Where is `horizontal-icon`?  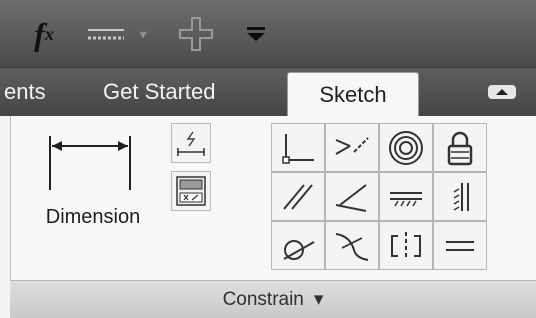 horizontal-icon is located at coordinates (406, 198).